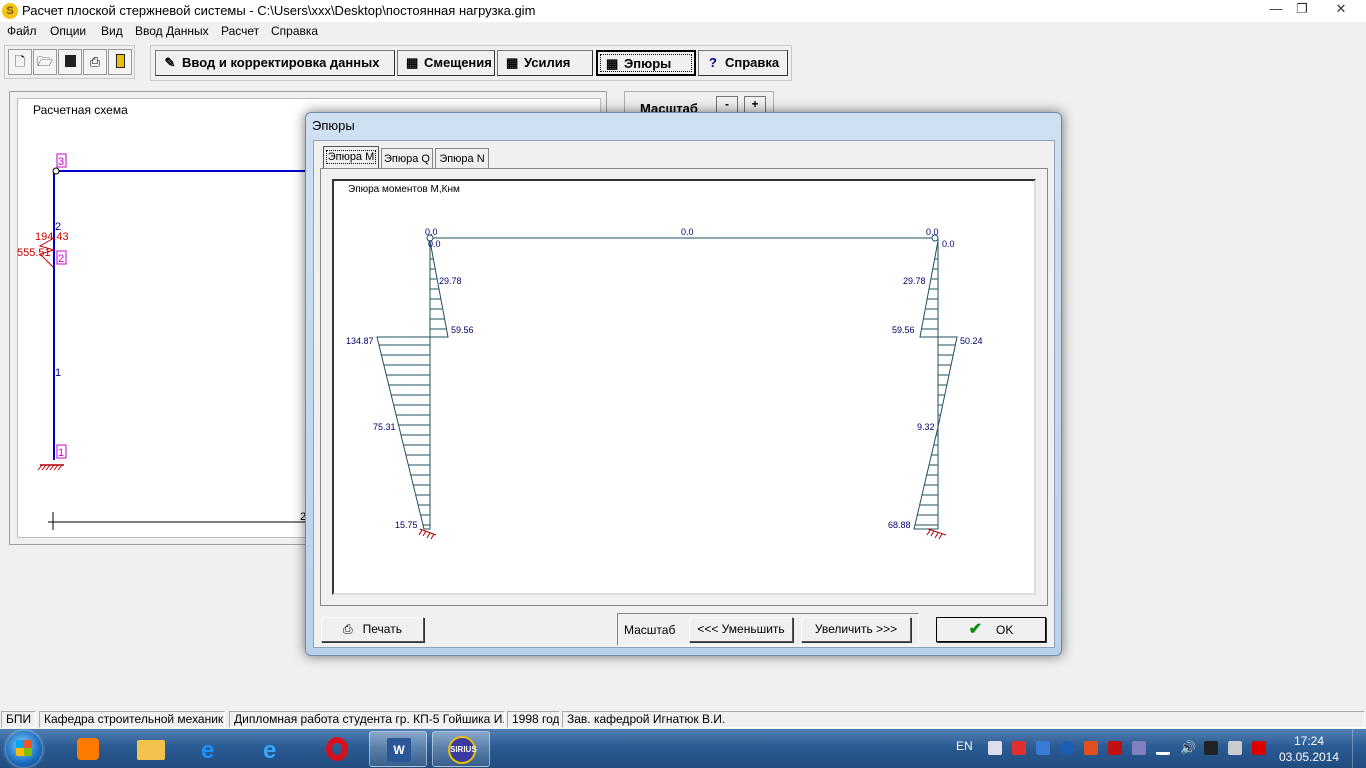  Describe the element at coordinates (438, 294) in the screenshot. I see `left-upper-hatch` at that location.